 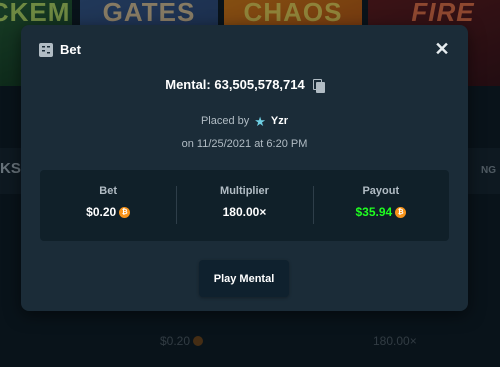 What do you see at coordinates (225, 121) in the screenshot?
I see `placed-by-label: Placed by` at bounding box center [225, 121].